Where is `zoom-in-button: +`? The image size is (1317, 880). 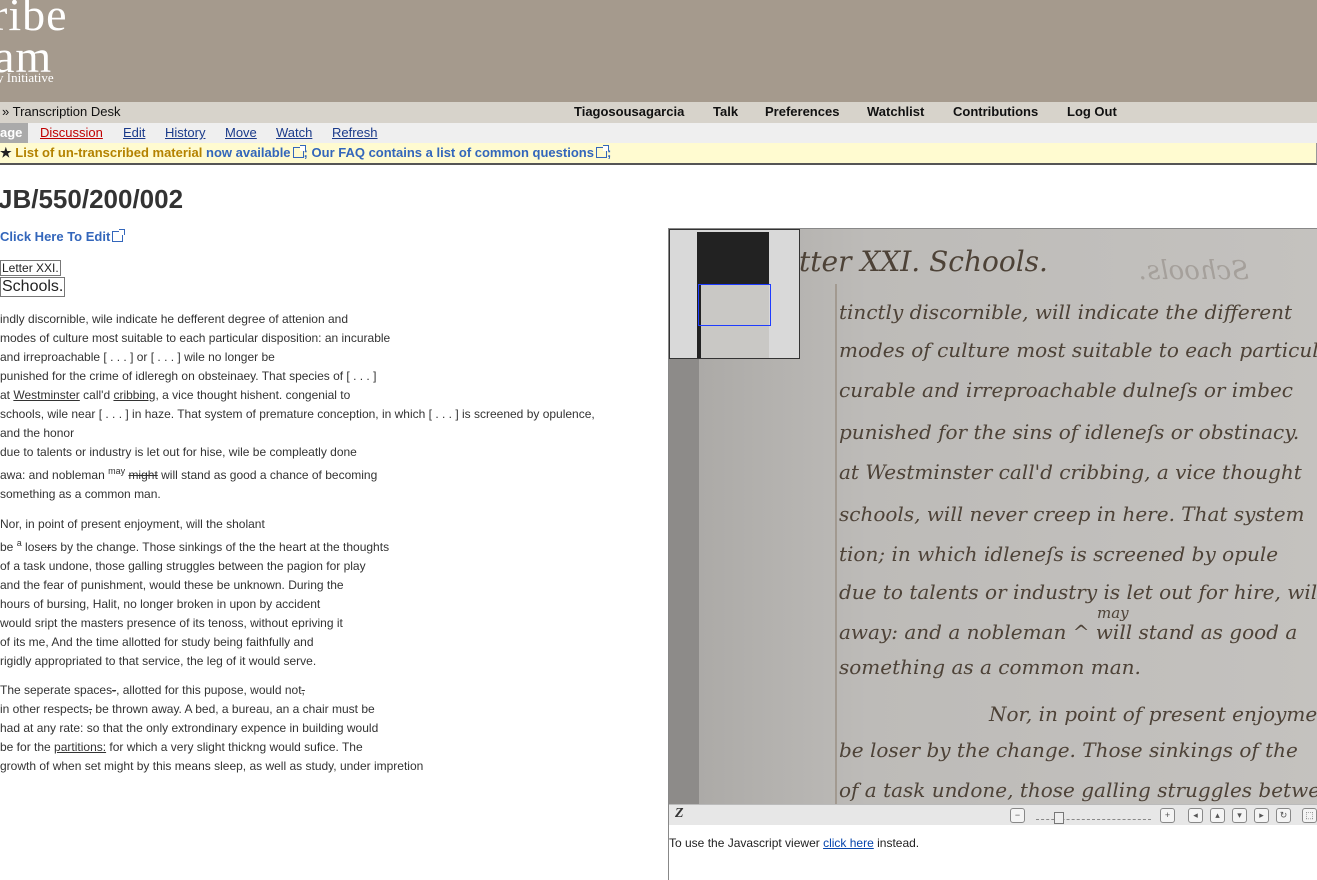
zoom-in-button: + is located at coordinates (1167, 815).